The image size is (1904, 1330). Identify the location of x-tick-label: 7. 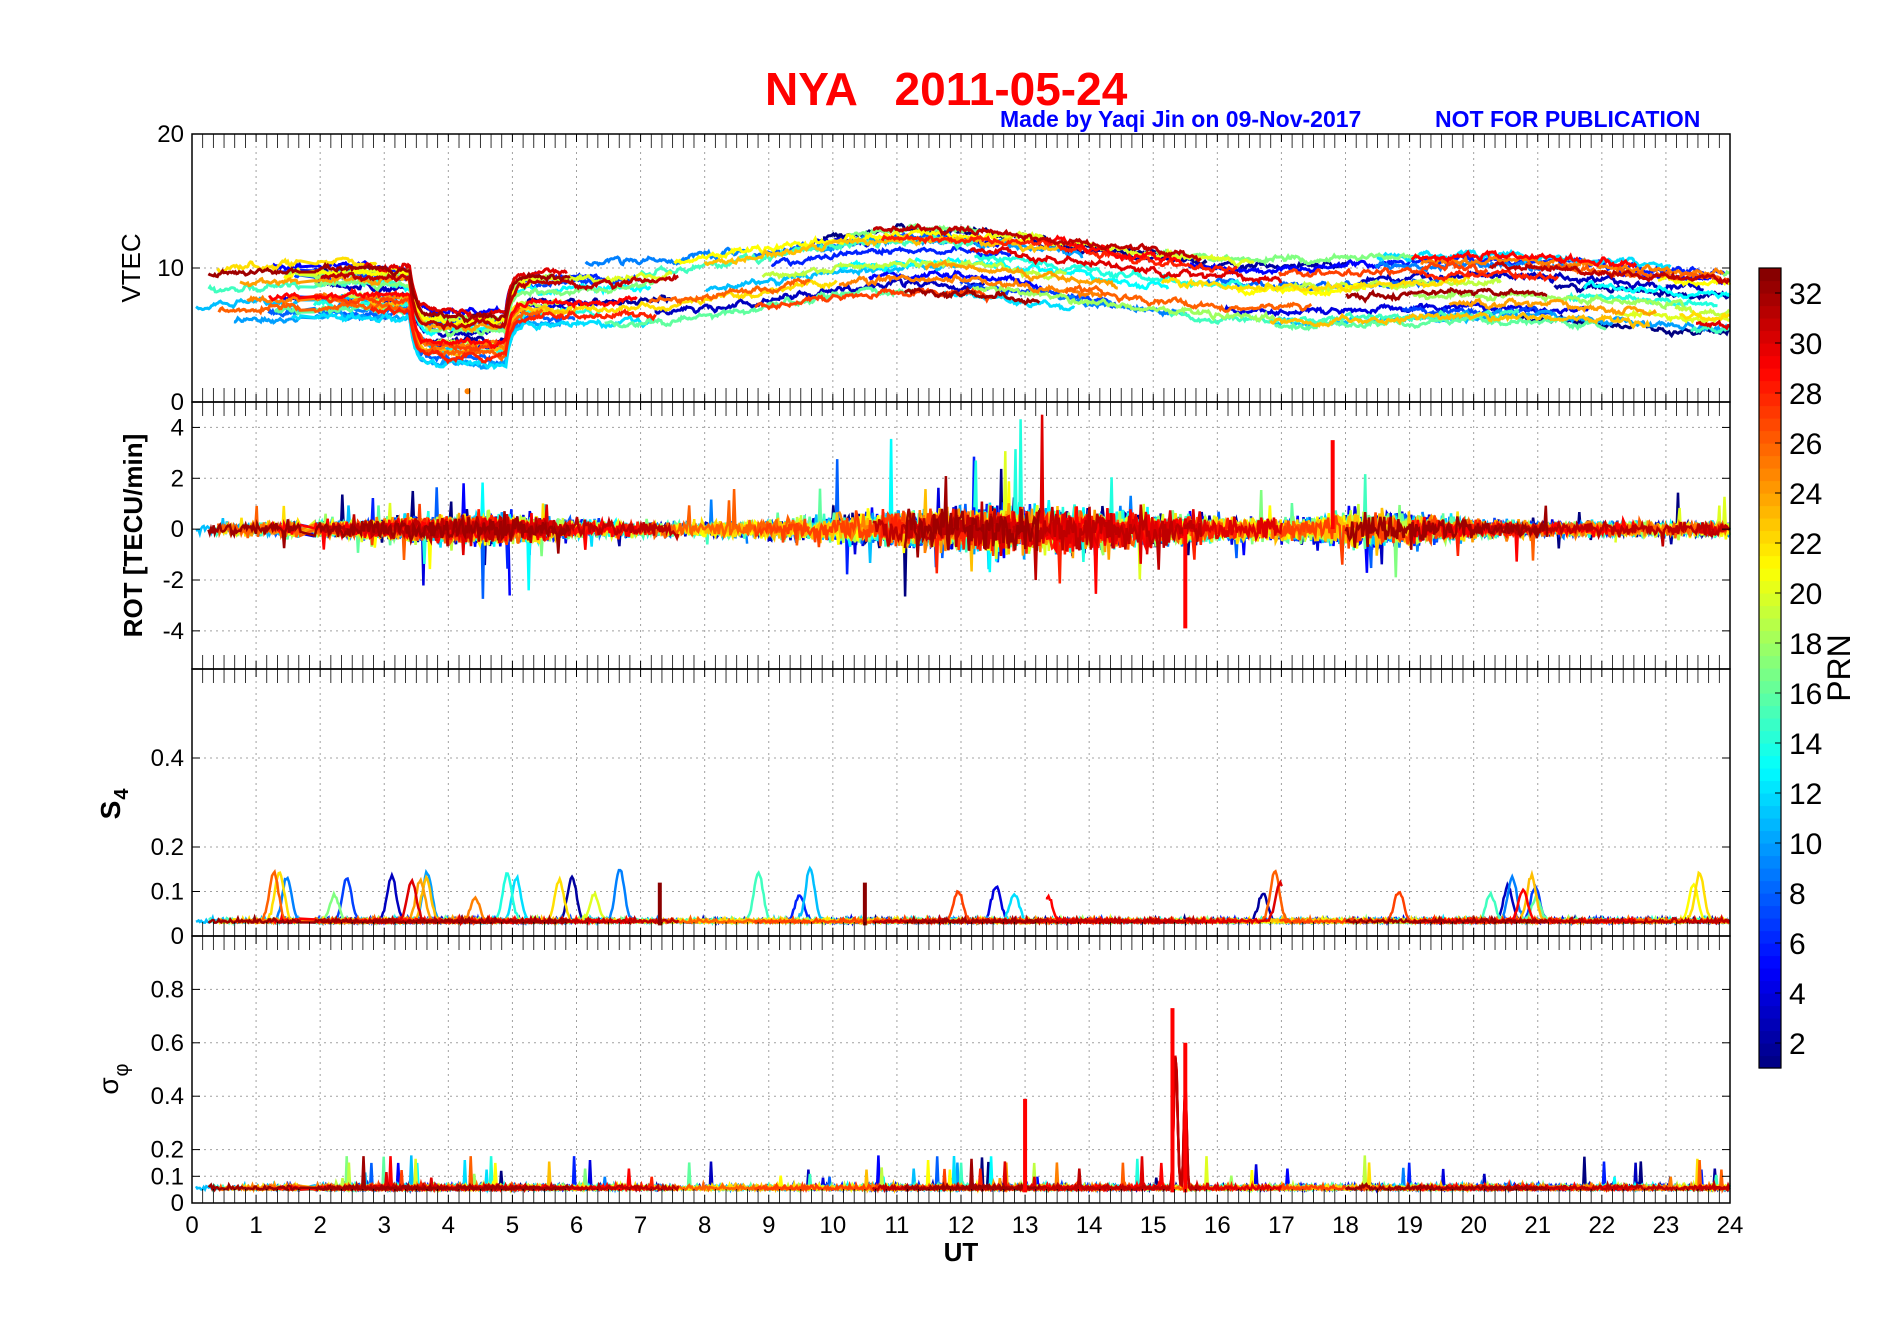
(640, 1225).